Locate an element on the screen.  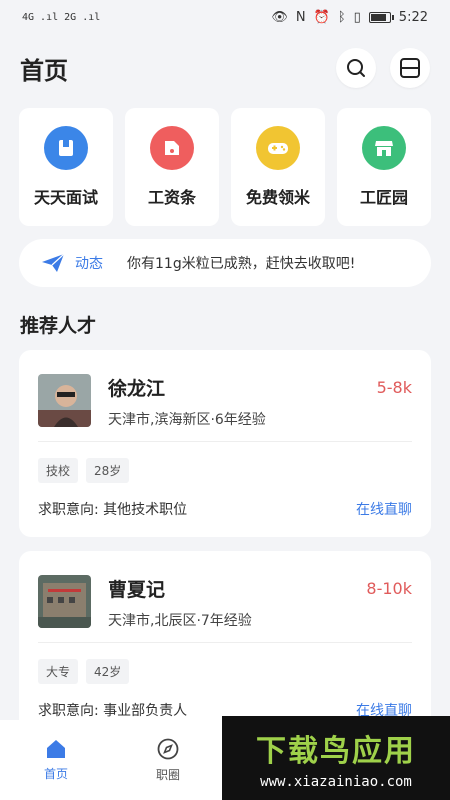
quick-payslip: 工资条 is located at coordinates (172, 167).